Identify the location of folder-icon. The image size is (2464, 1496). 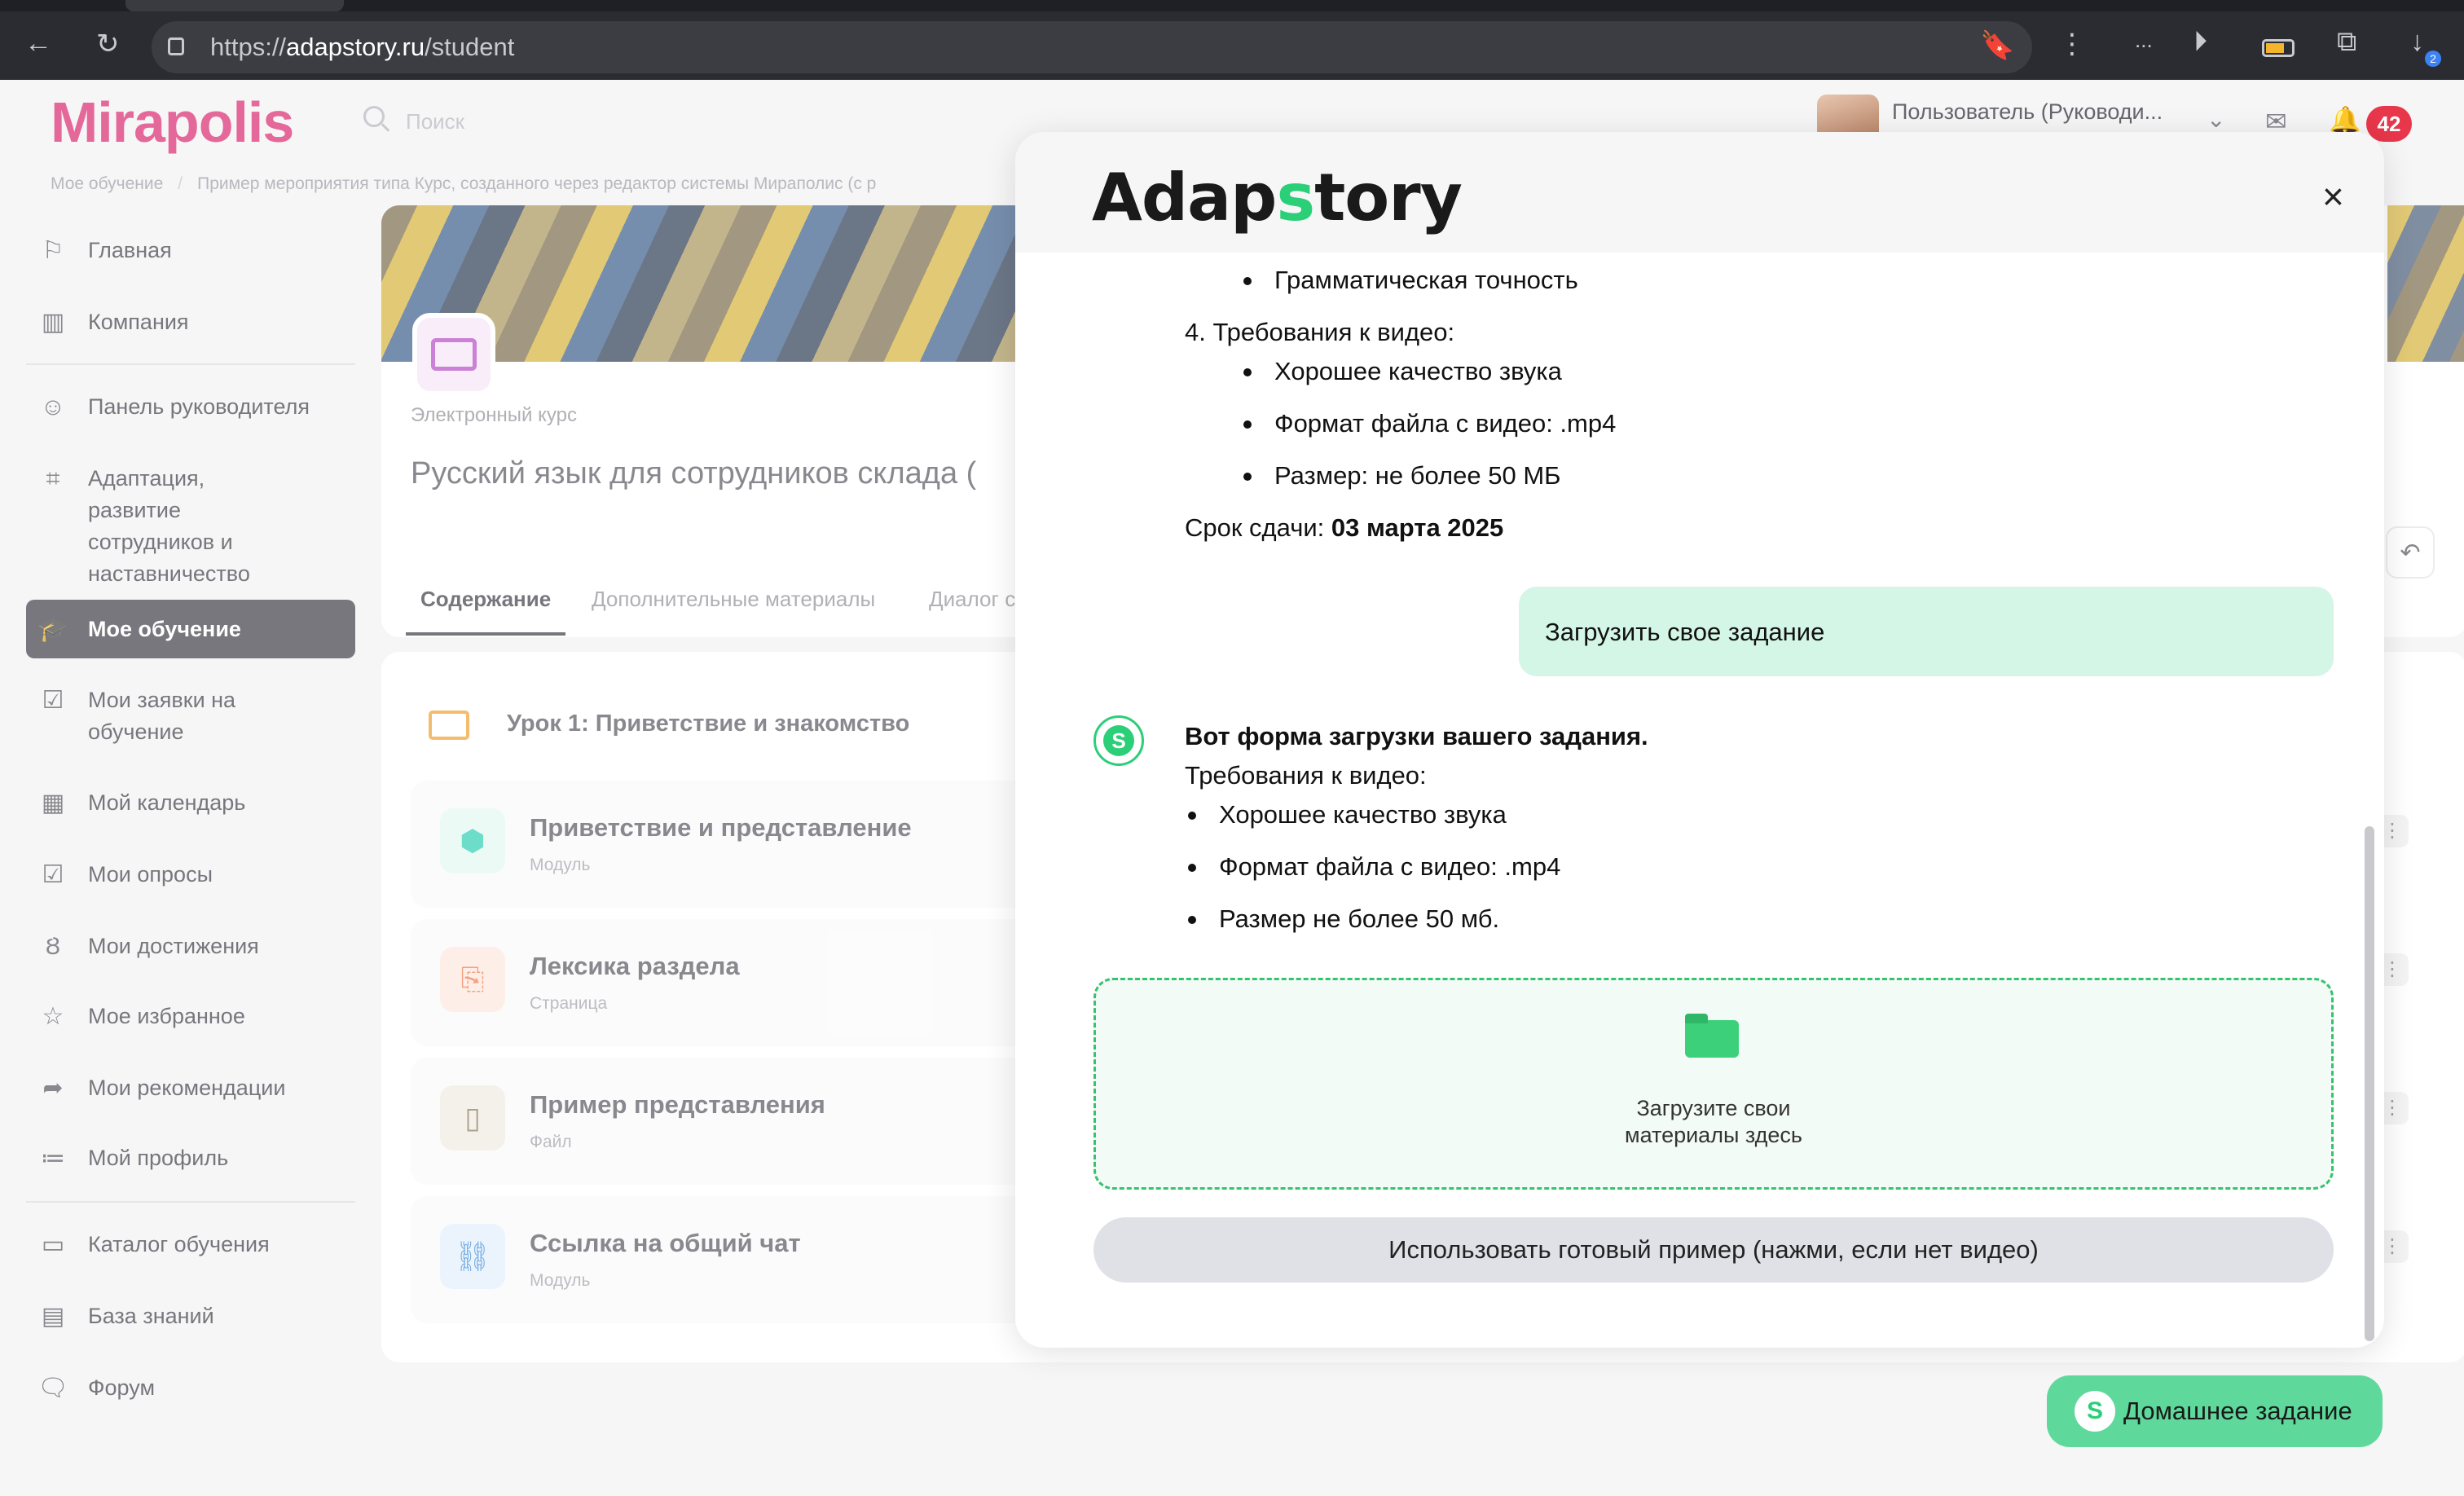
(1712, 1036).